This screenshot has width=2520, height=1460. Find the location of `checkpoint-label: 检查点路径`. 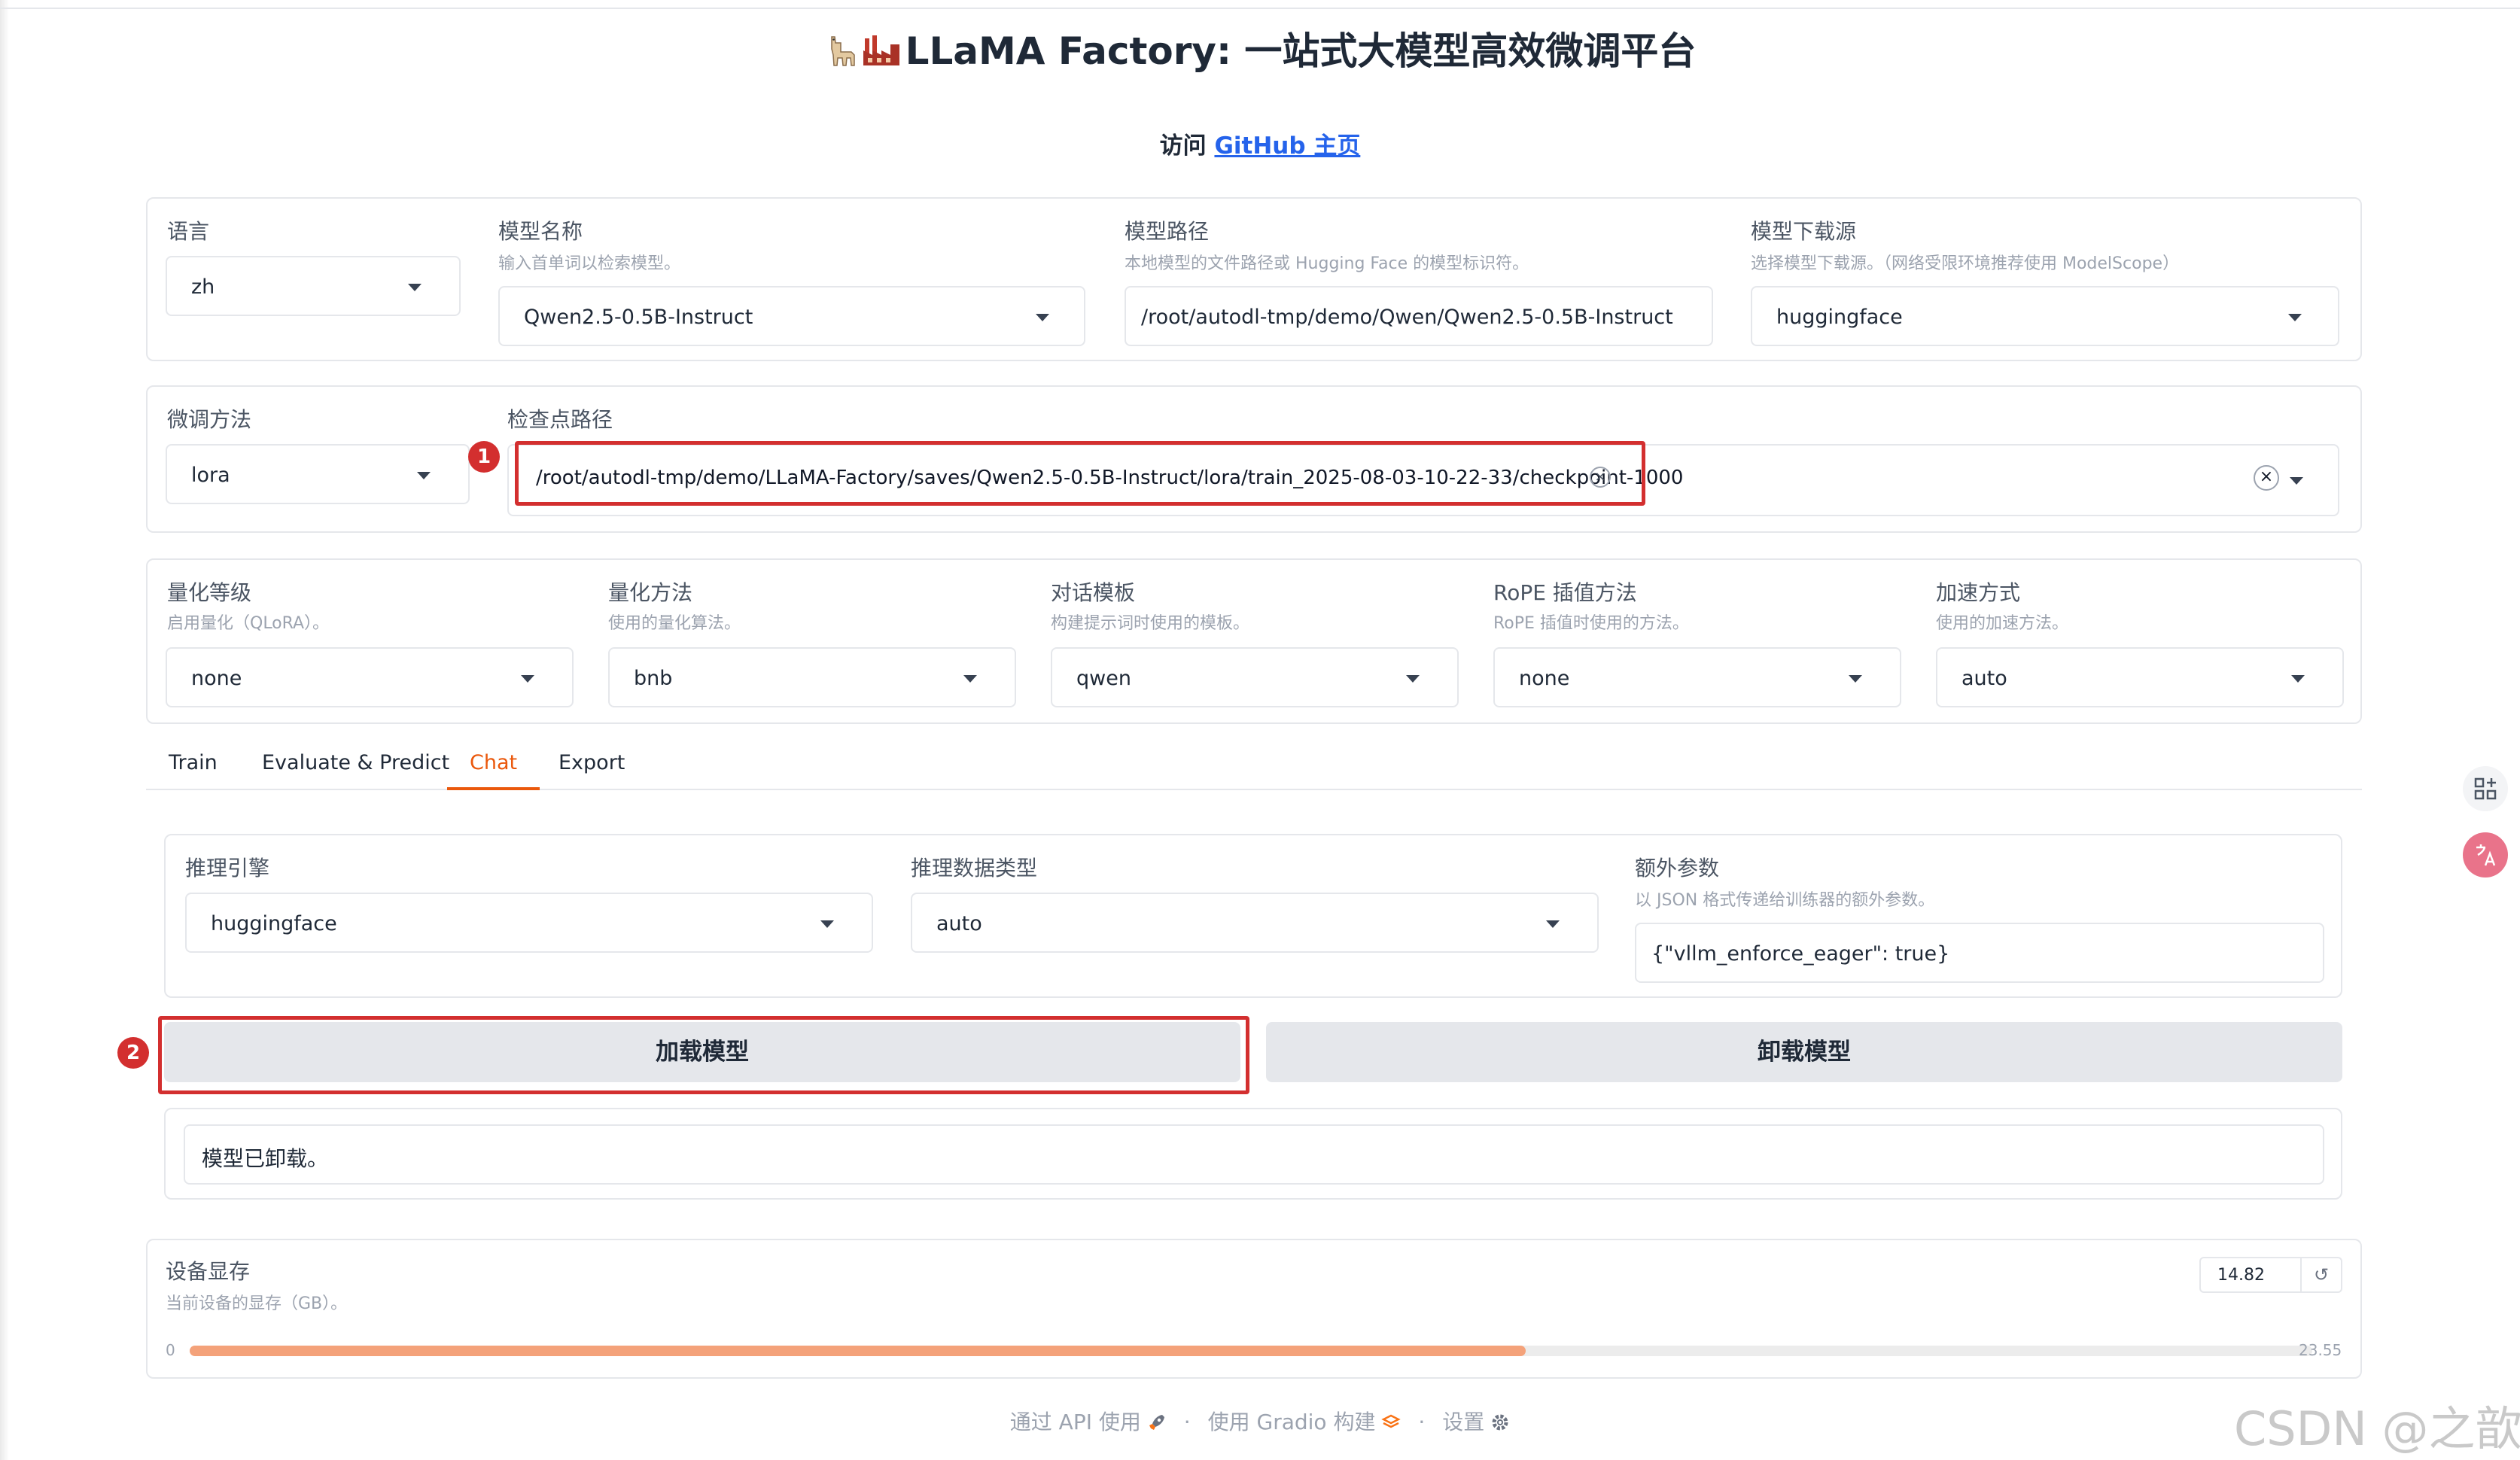

checkpoint-label: 检查点路径 is located at coordinates (560, 419).